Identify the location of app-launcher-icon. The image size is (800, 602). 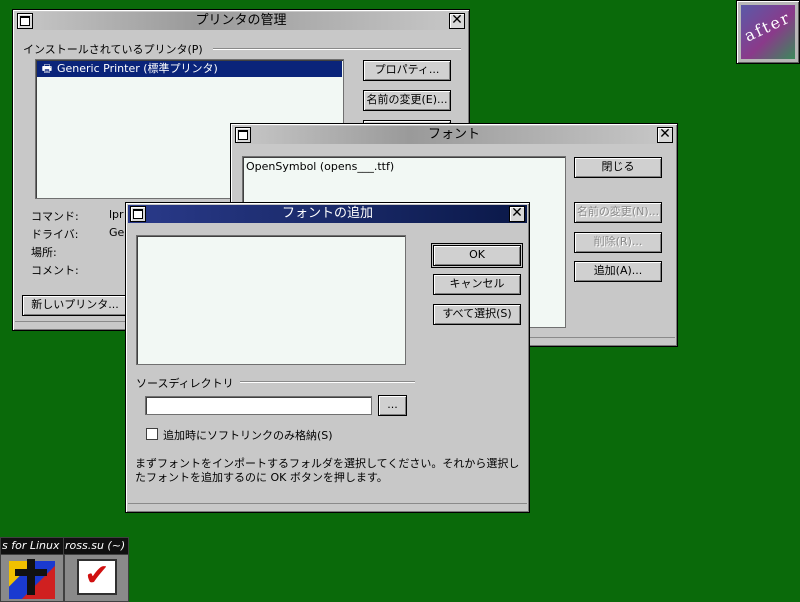
(32, 578).